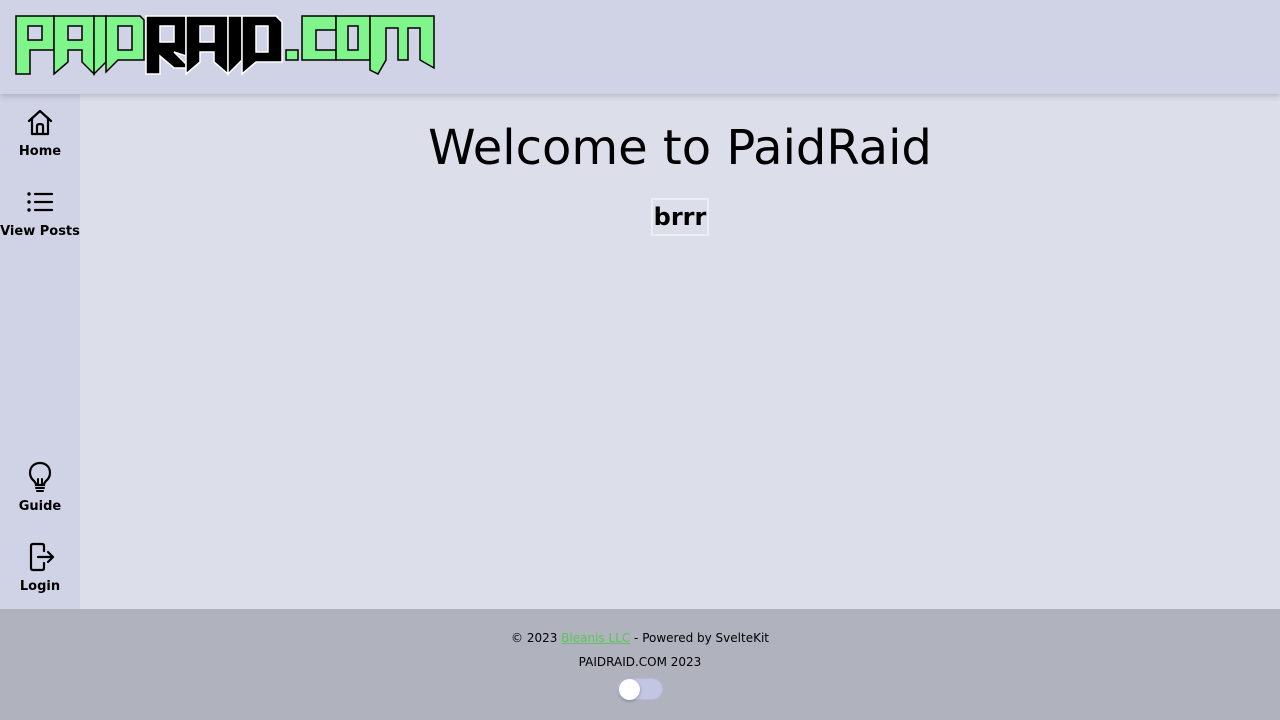  What do you see at coordinates (40, 351) in the screenshot?
I see `sidebar: Home View Posts Guide Login` at bounding box center [40, 351].